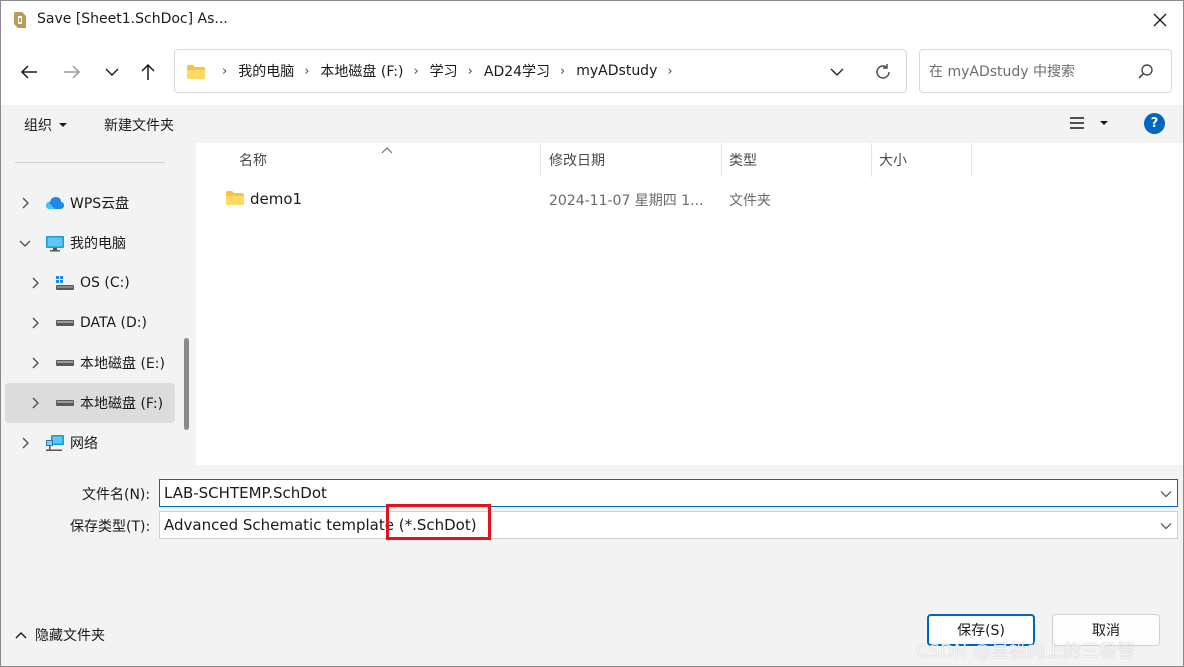 The width and height of the screenshot is (1184, 667). Describe the element at coordinates (113, 323) in the screenshot. I see `sidebar-item-label: DATA (D:)` at that location.